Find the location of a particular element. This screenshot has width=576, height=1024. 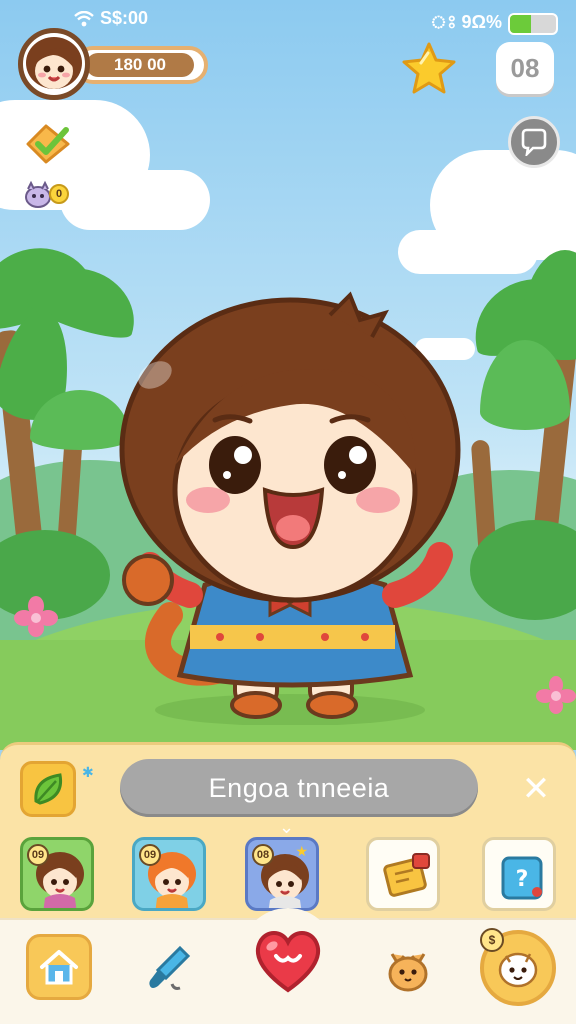

chevron-down-icon: ⌄ is located at coordinates (287, 827).